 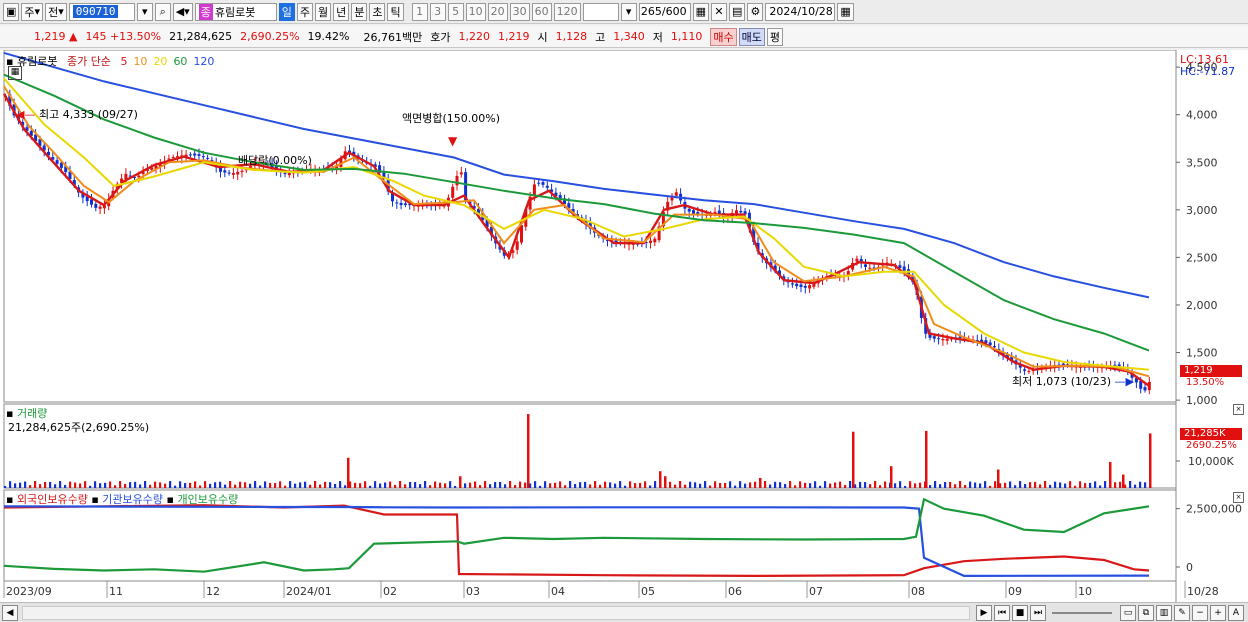 What do you see at coordinates (10, 499) in the screenshot?
I see `holdings-legend-icon: ▪` at bounding box center [10, 499].